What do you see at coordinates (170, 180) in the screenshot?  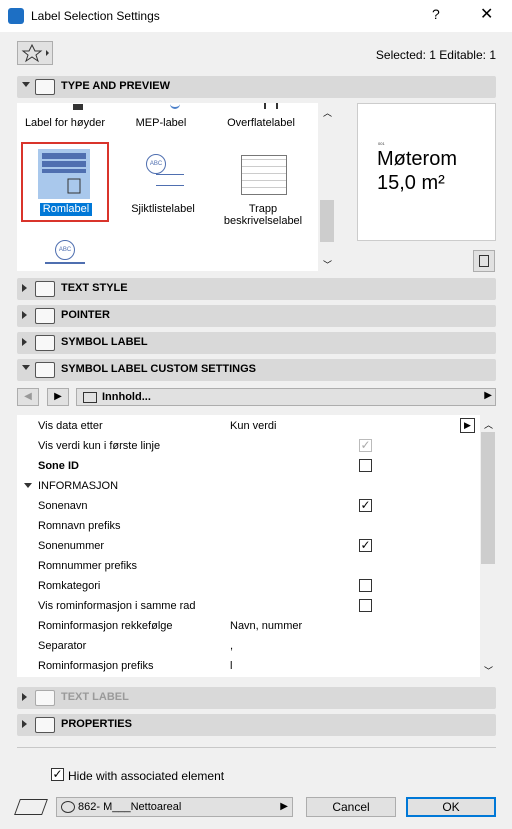 I see `layer-list-label-icon` at bounding box center [170, 180].